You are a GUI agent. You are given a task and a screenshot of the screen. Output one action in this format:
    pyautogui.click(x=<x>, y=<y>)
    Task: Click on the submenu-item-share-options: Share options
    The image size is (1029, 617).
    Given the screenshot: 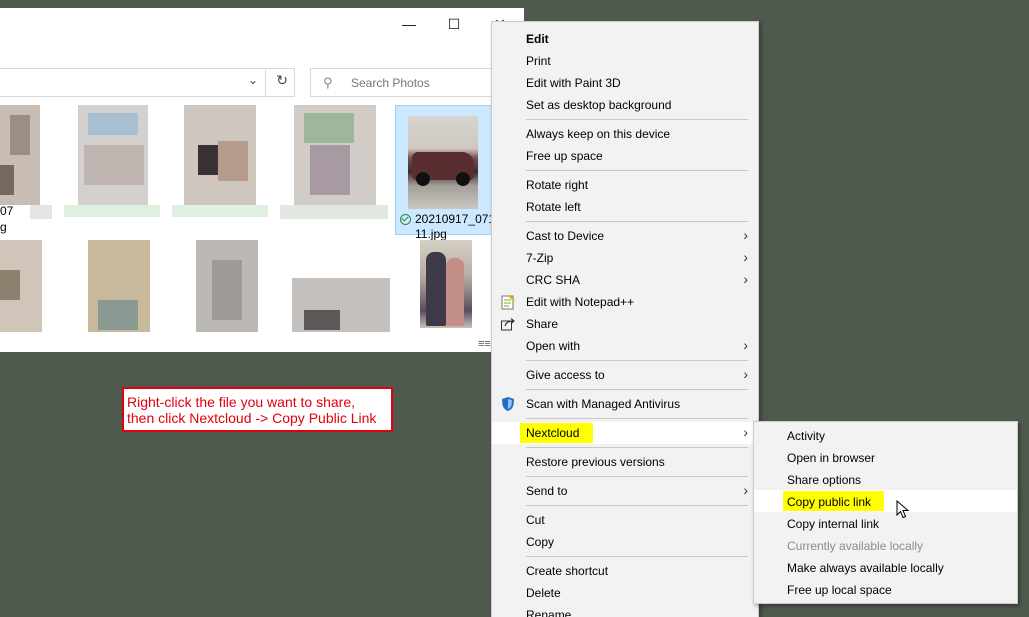 What is the action you would take?
    pyautogui.click(x=885, y=479)
    